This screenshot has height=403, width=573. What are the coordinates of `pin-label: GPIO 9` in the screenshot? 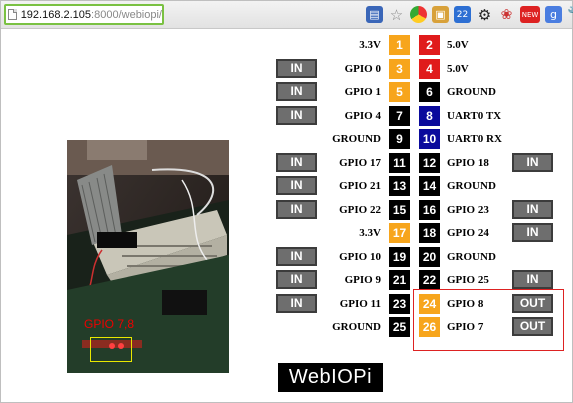 It's located at (362, 280).